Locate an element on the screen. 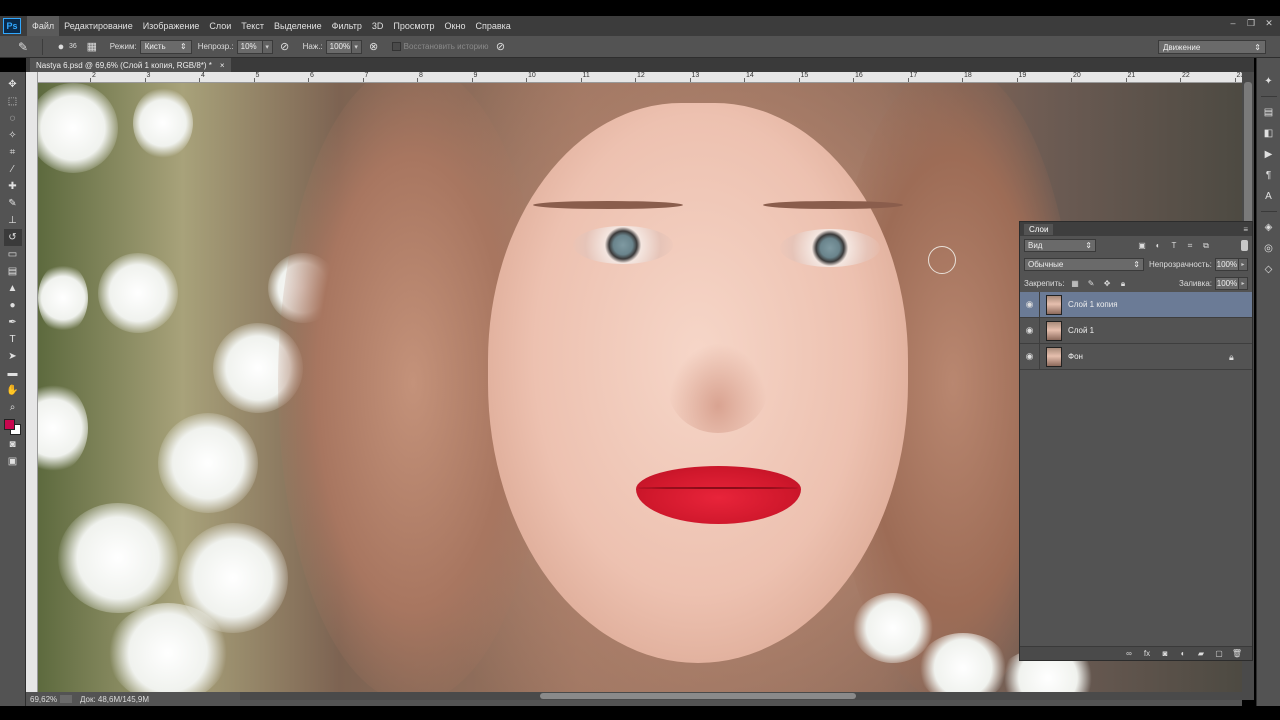  blur-tool-icon: ▲ is located at coordinates (13, 288).